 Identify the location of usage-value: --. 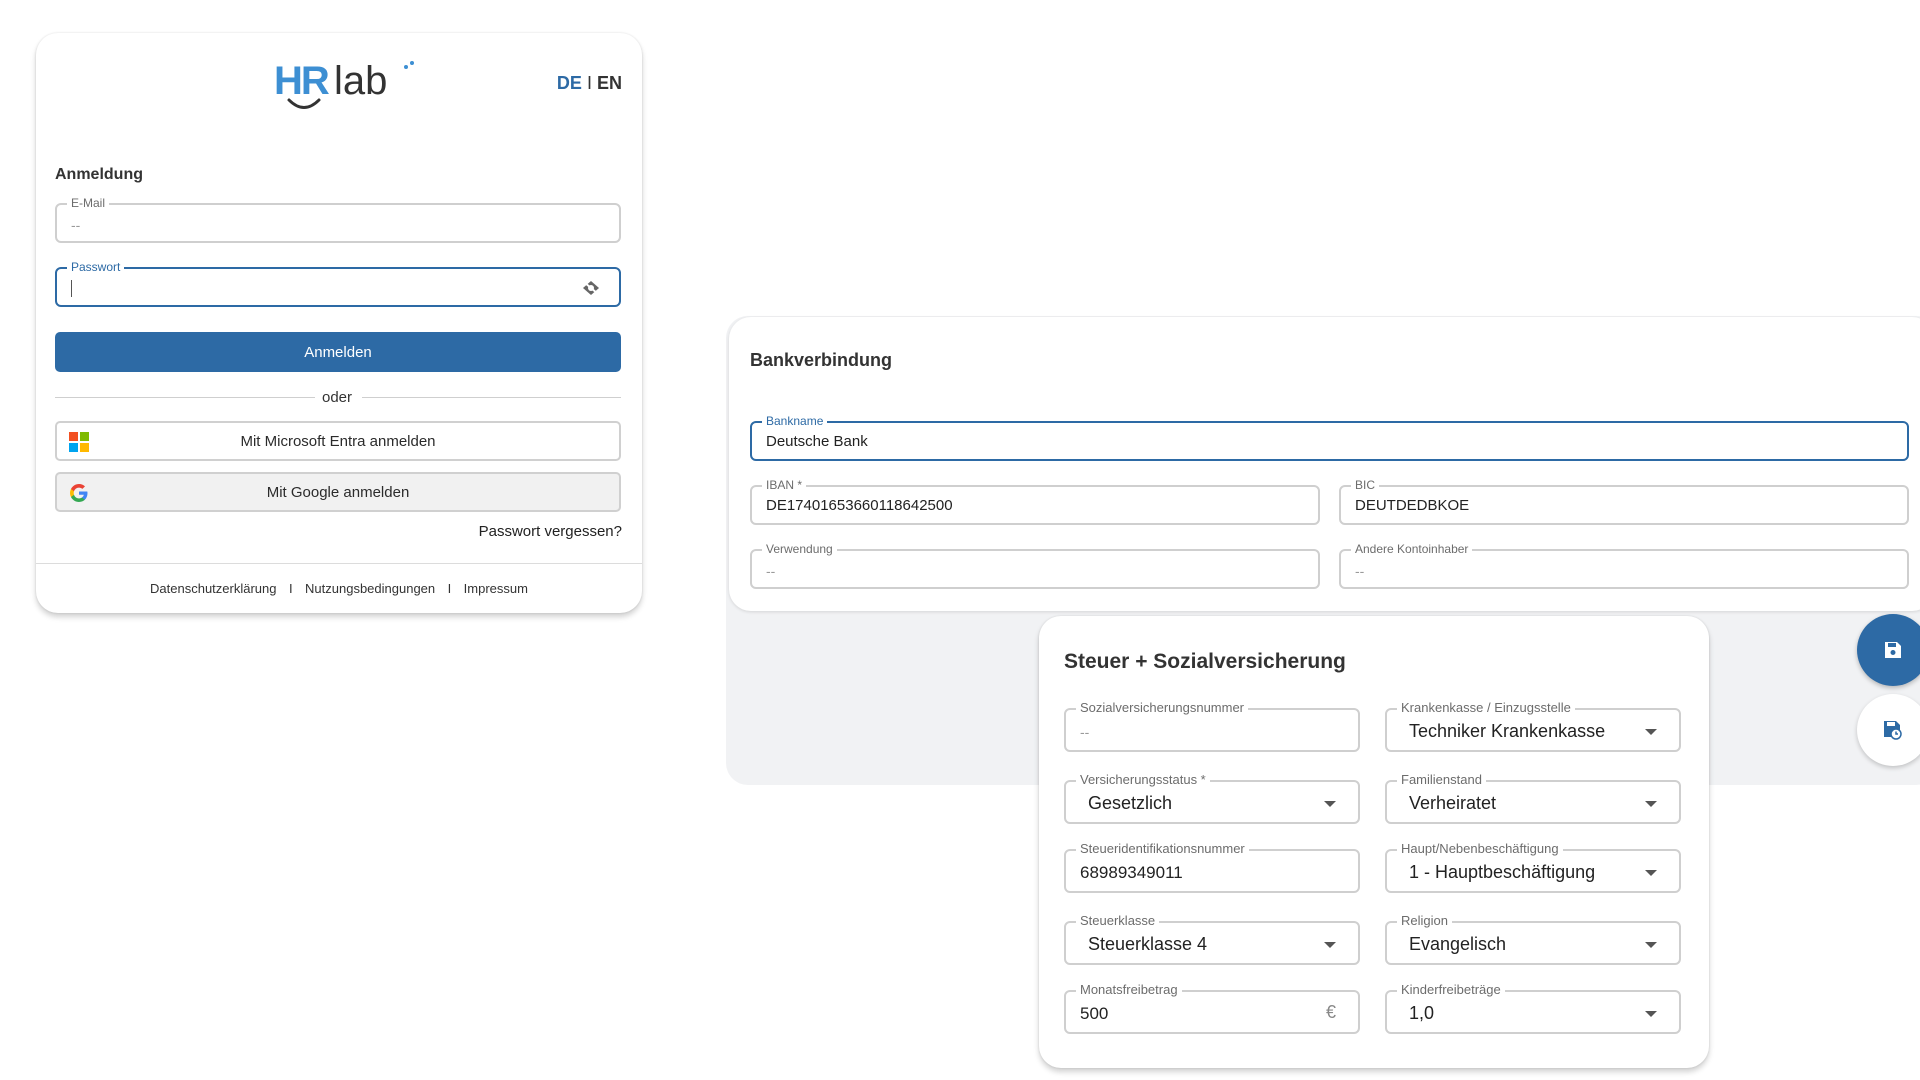
(771, 571).